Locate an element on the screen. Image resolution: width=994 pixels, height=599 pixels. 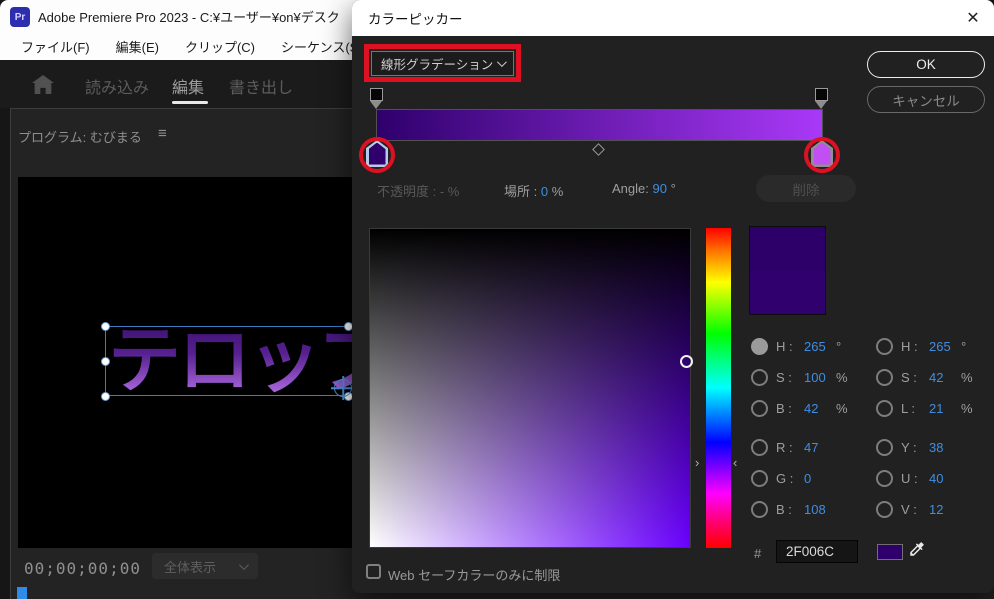
value-row-l: L : 21 % is located at coordinates (924, 408).